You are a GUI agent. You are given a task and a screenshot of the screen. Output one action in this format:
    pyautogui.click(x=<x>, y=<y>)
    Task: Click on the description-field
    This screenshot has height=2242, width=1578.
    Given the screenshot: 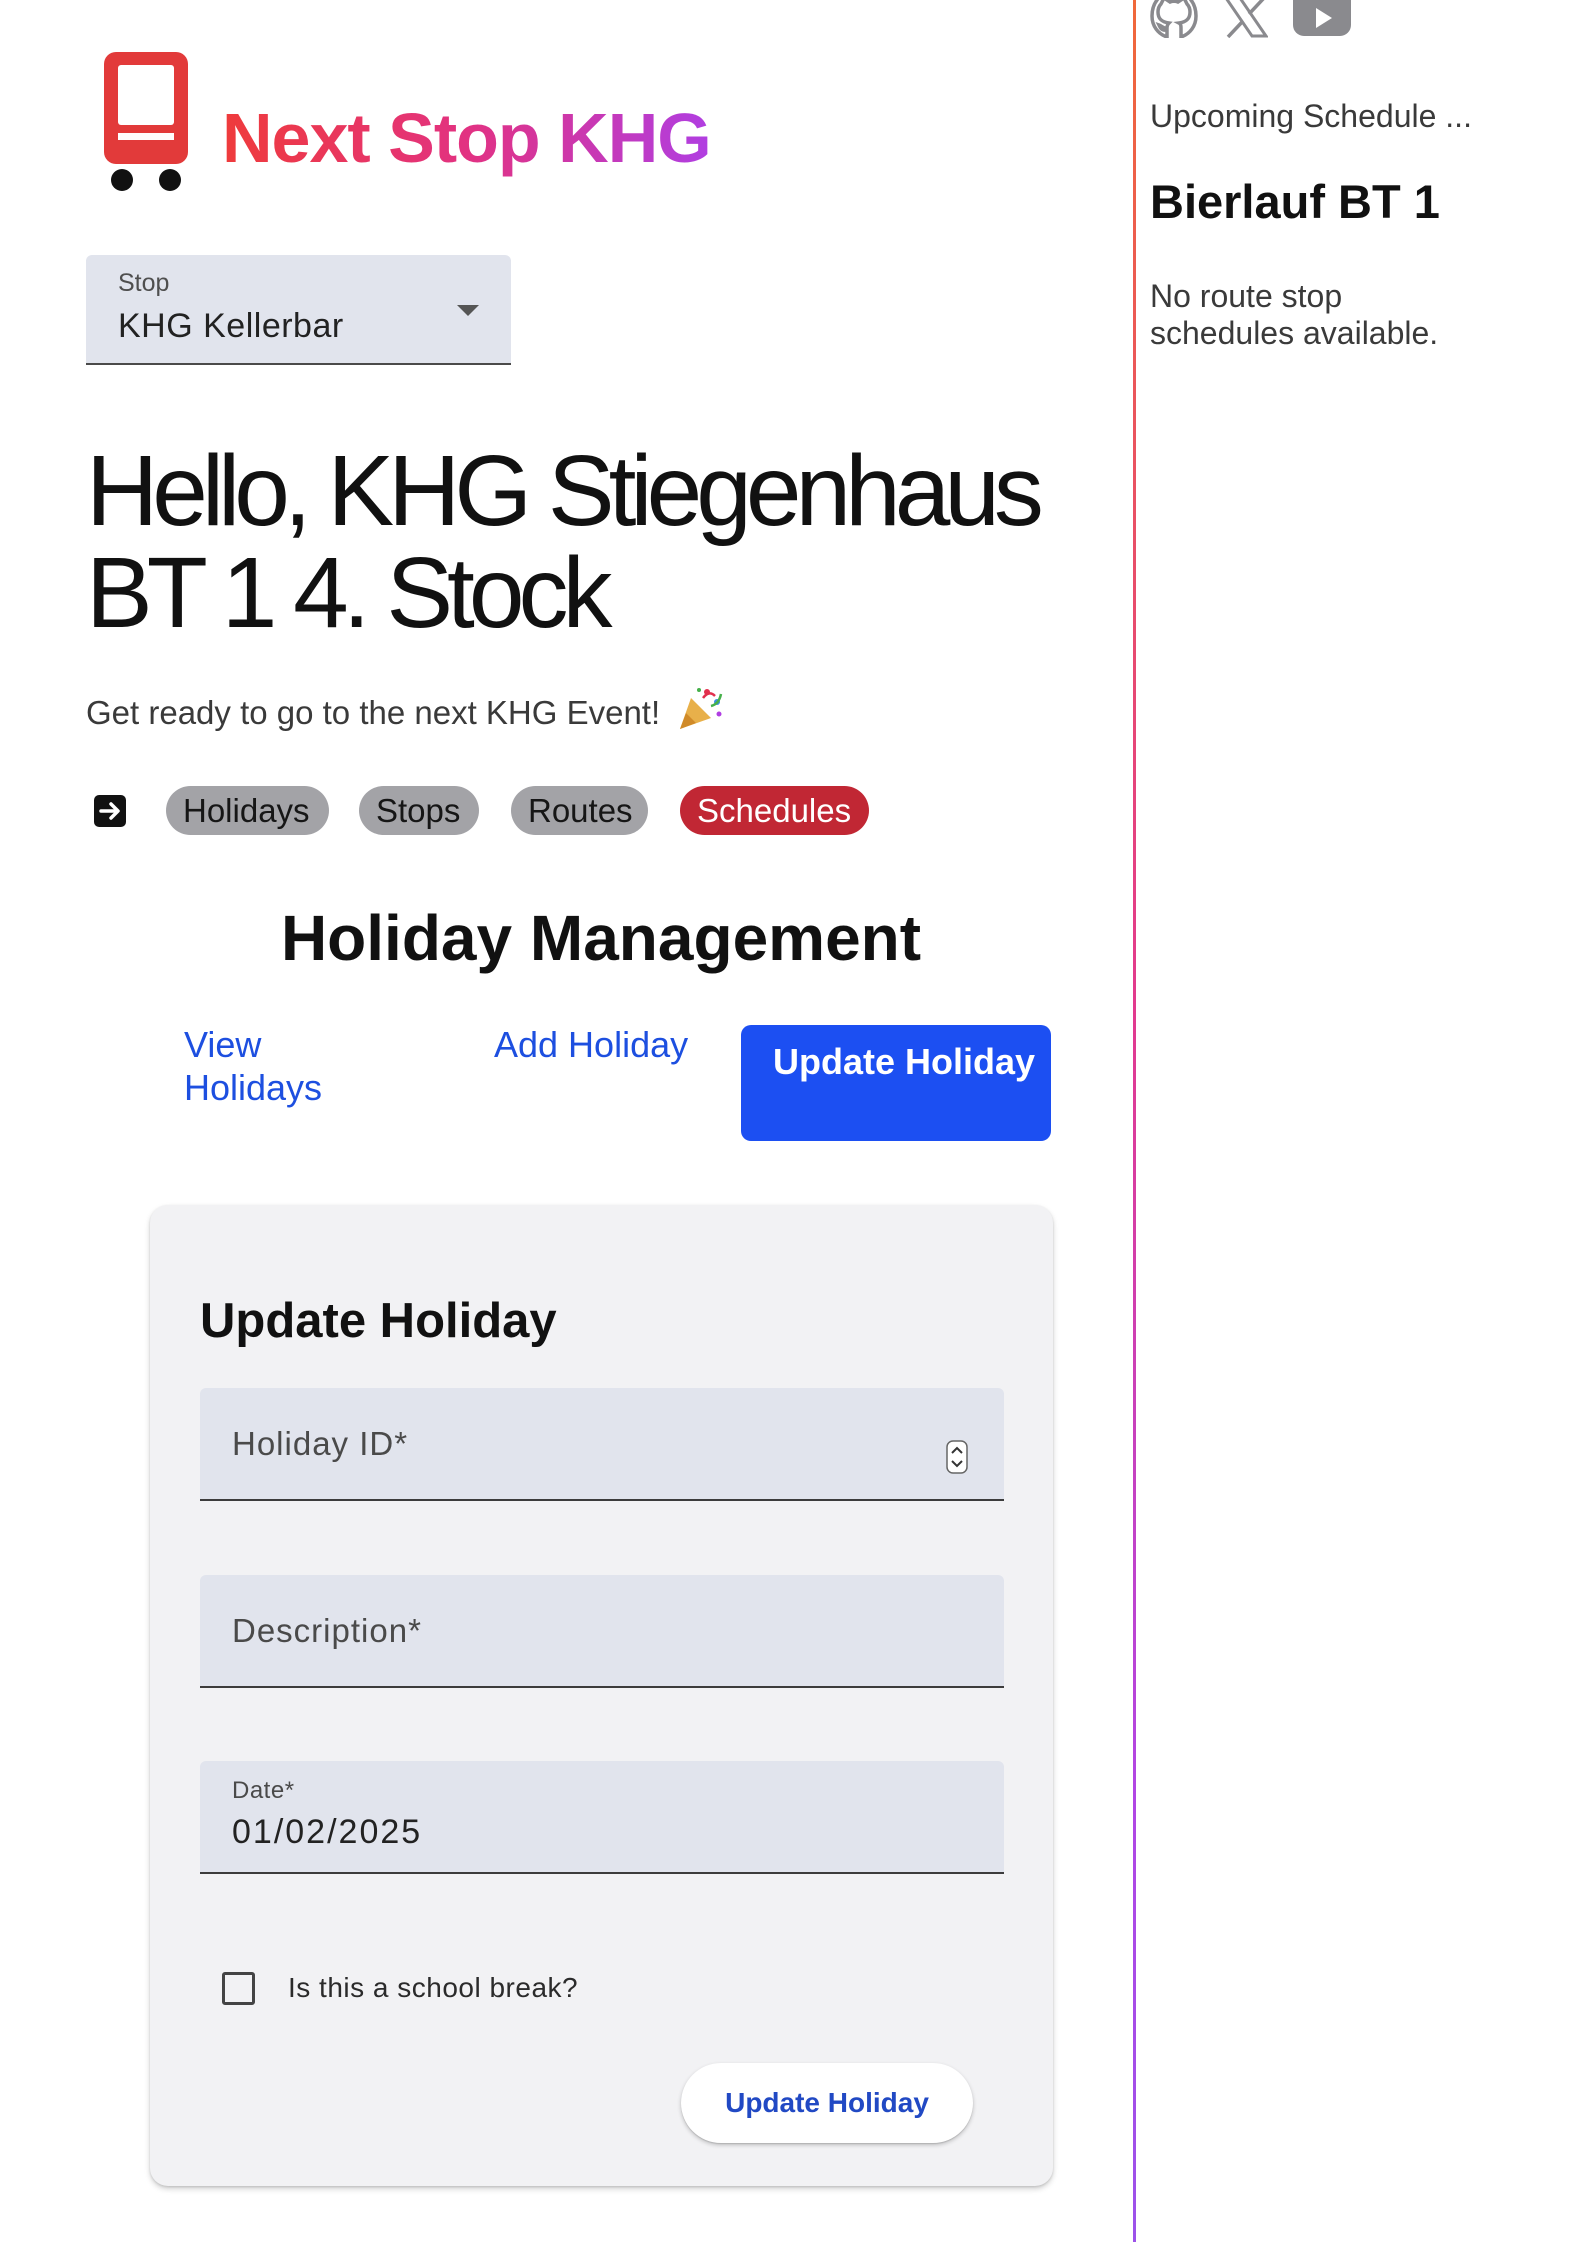 What is the action you would take?
    pyautogui.click(x=602, y=1631)
    